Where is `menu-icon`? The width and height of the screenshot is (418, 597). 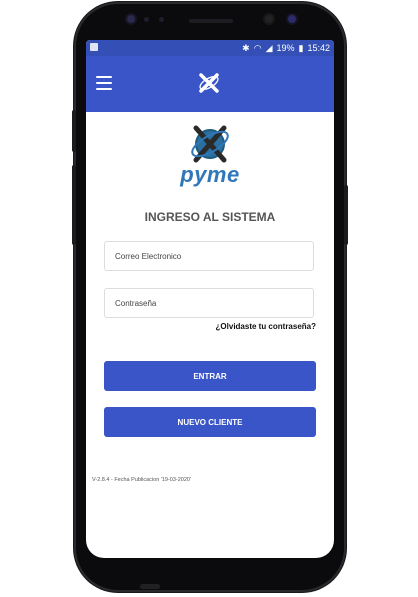 menu-icon is located at coordinates (104, 83).